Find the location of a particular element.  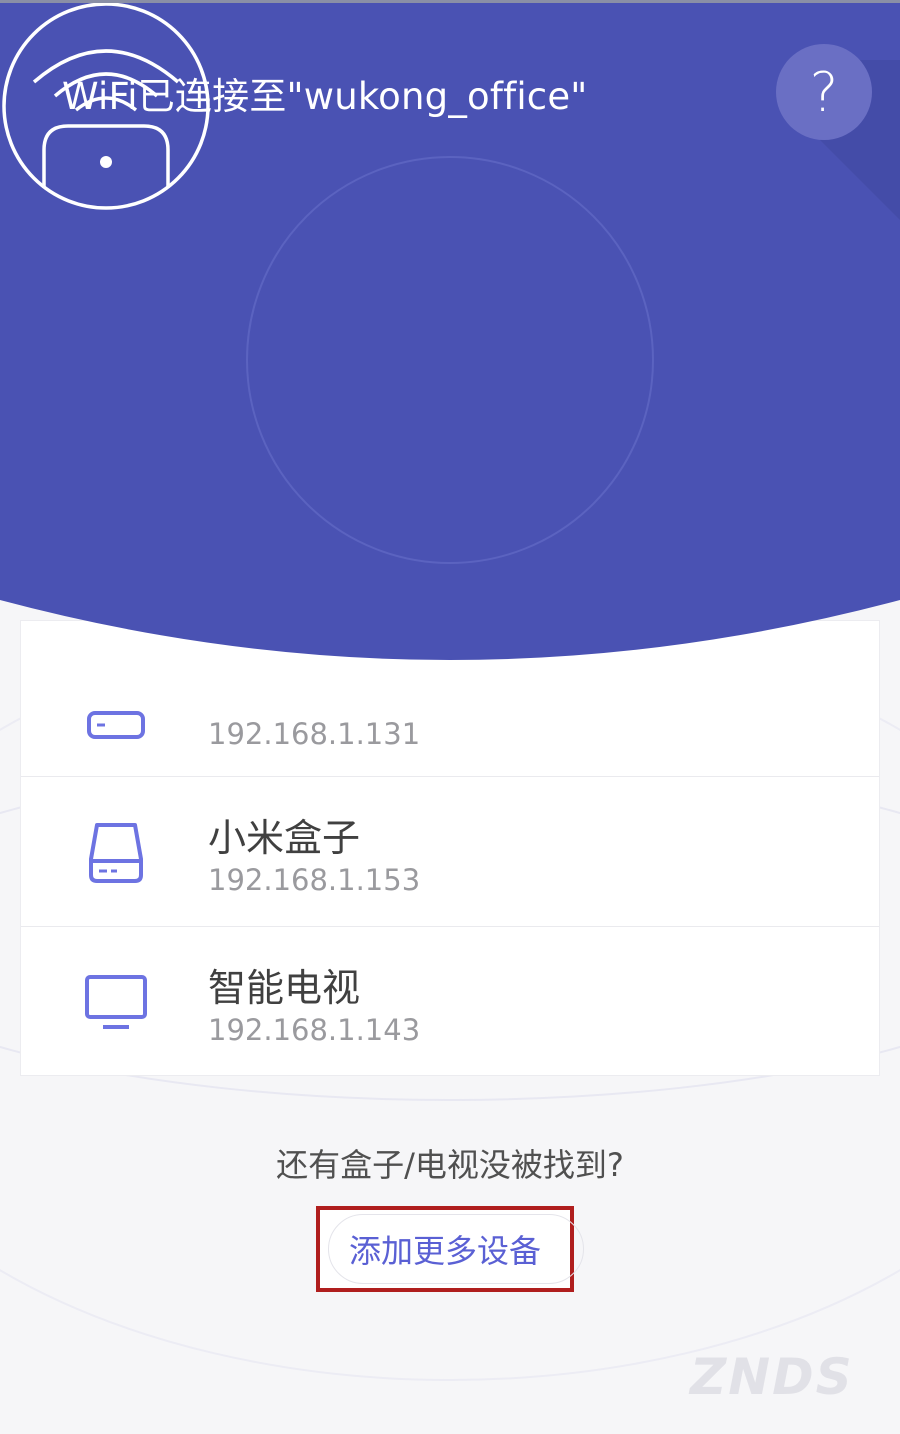

add-more-devices-label: 添加更多设备 is located at coordinates (444, 1251).